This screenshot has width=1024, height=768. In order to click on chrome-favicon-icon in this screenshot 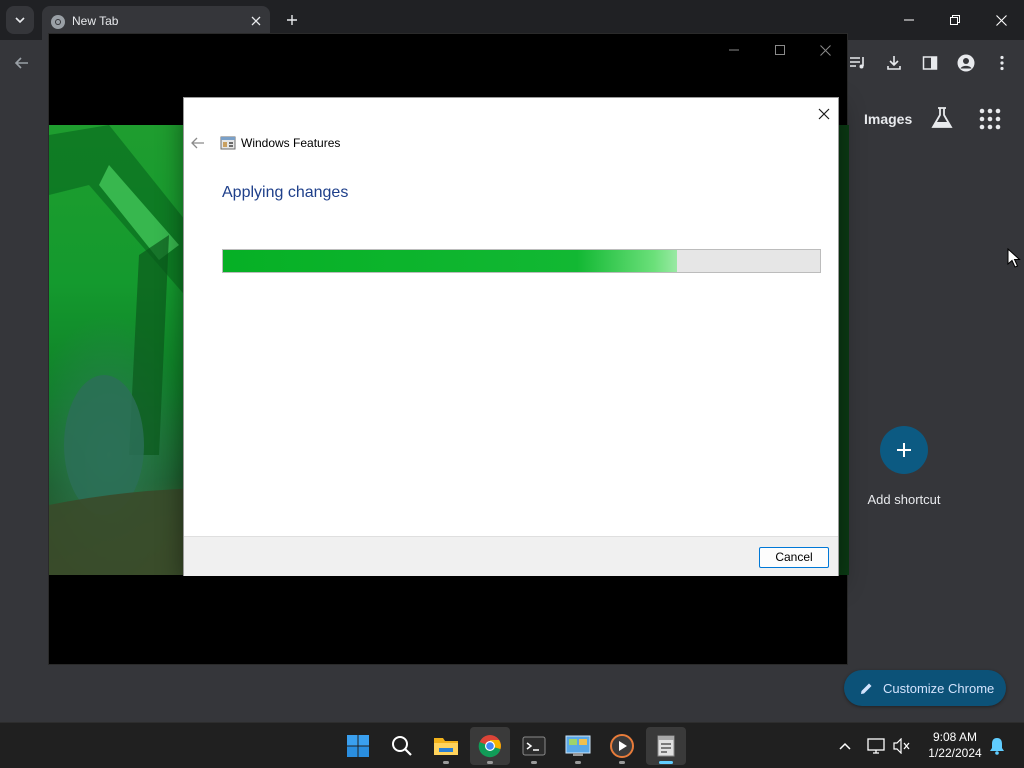, I will do `click(58, 22)`.